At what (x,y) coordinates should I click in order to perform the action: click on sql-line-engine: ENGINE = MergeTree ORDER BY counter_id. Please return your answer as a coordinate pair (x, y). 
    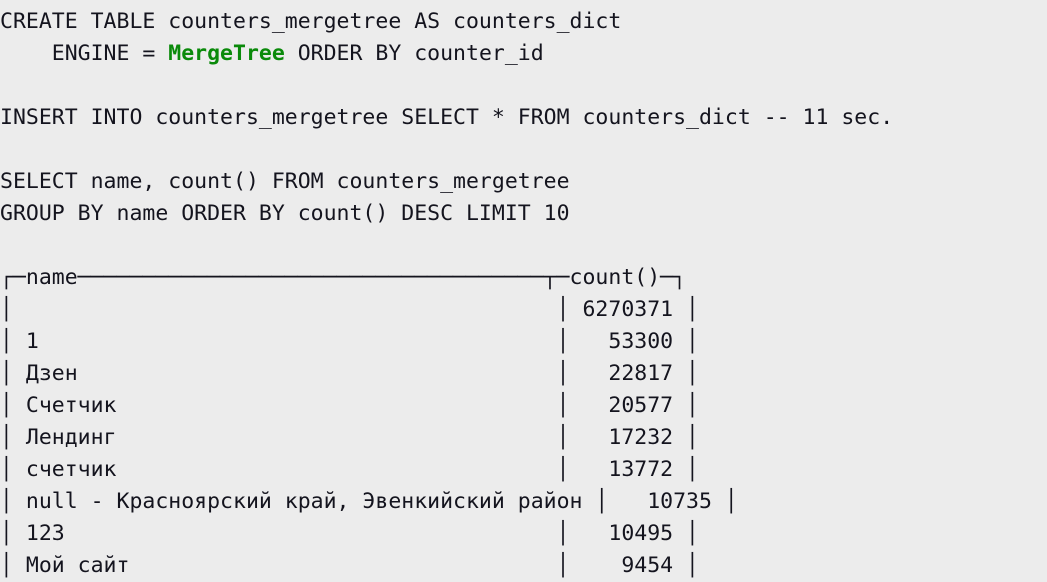
    Looking at the image, I should click on (523, 54).